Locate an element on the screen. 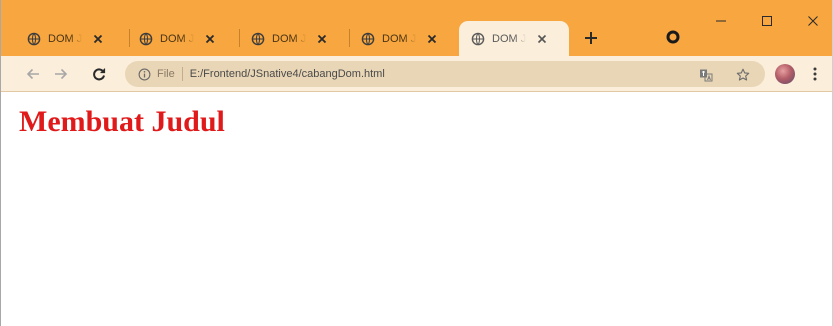 The height and width of the screenshot is (326, 833). forward-button is located at coordinates (61, 74).